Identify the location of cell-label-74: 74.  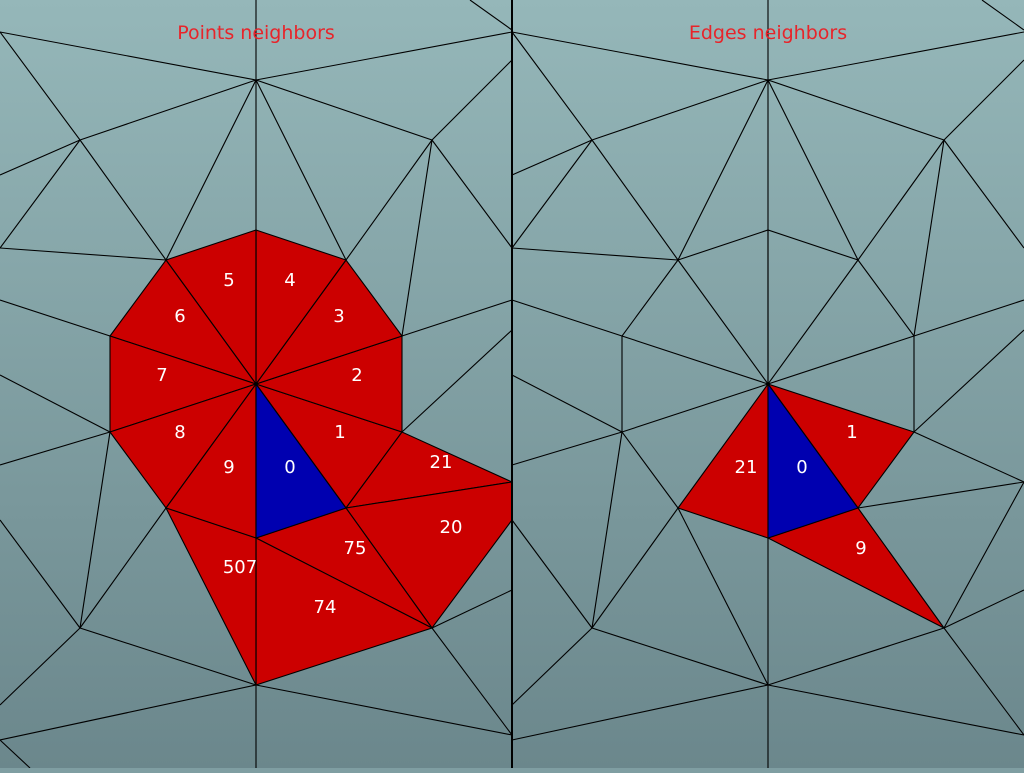
(325, 607).